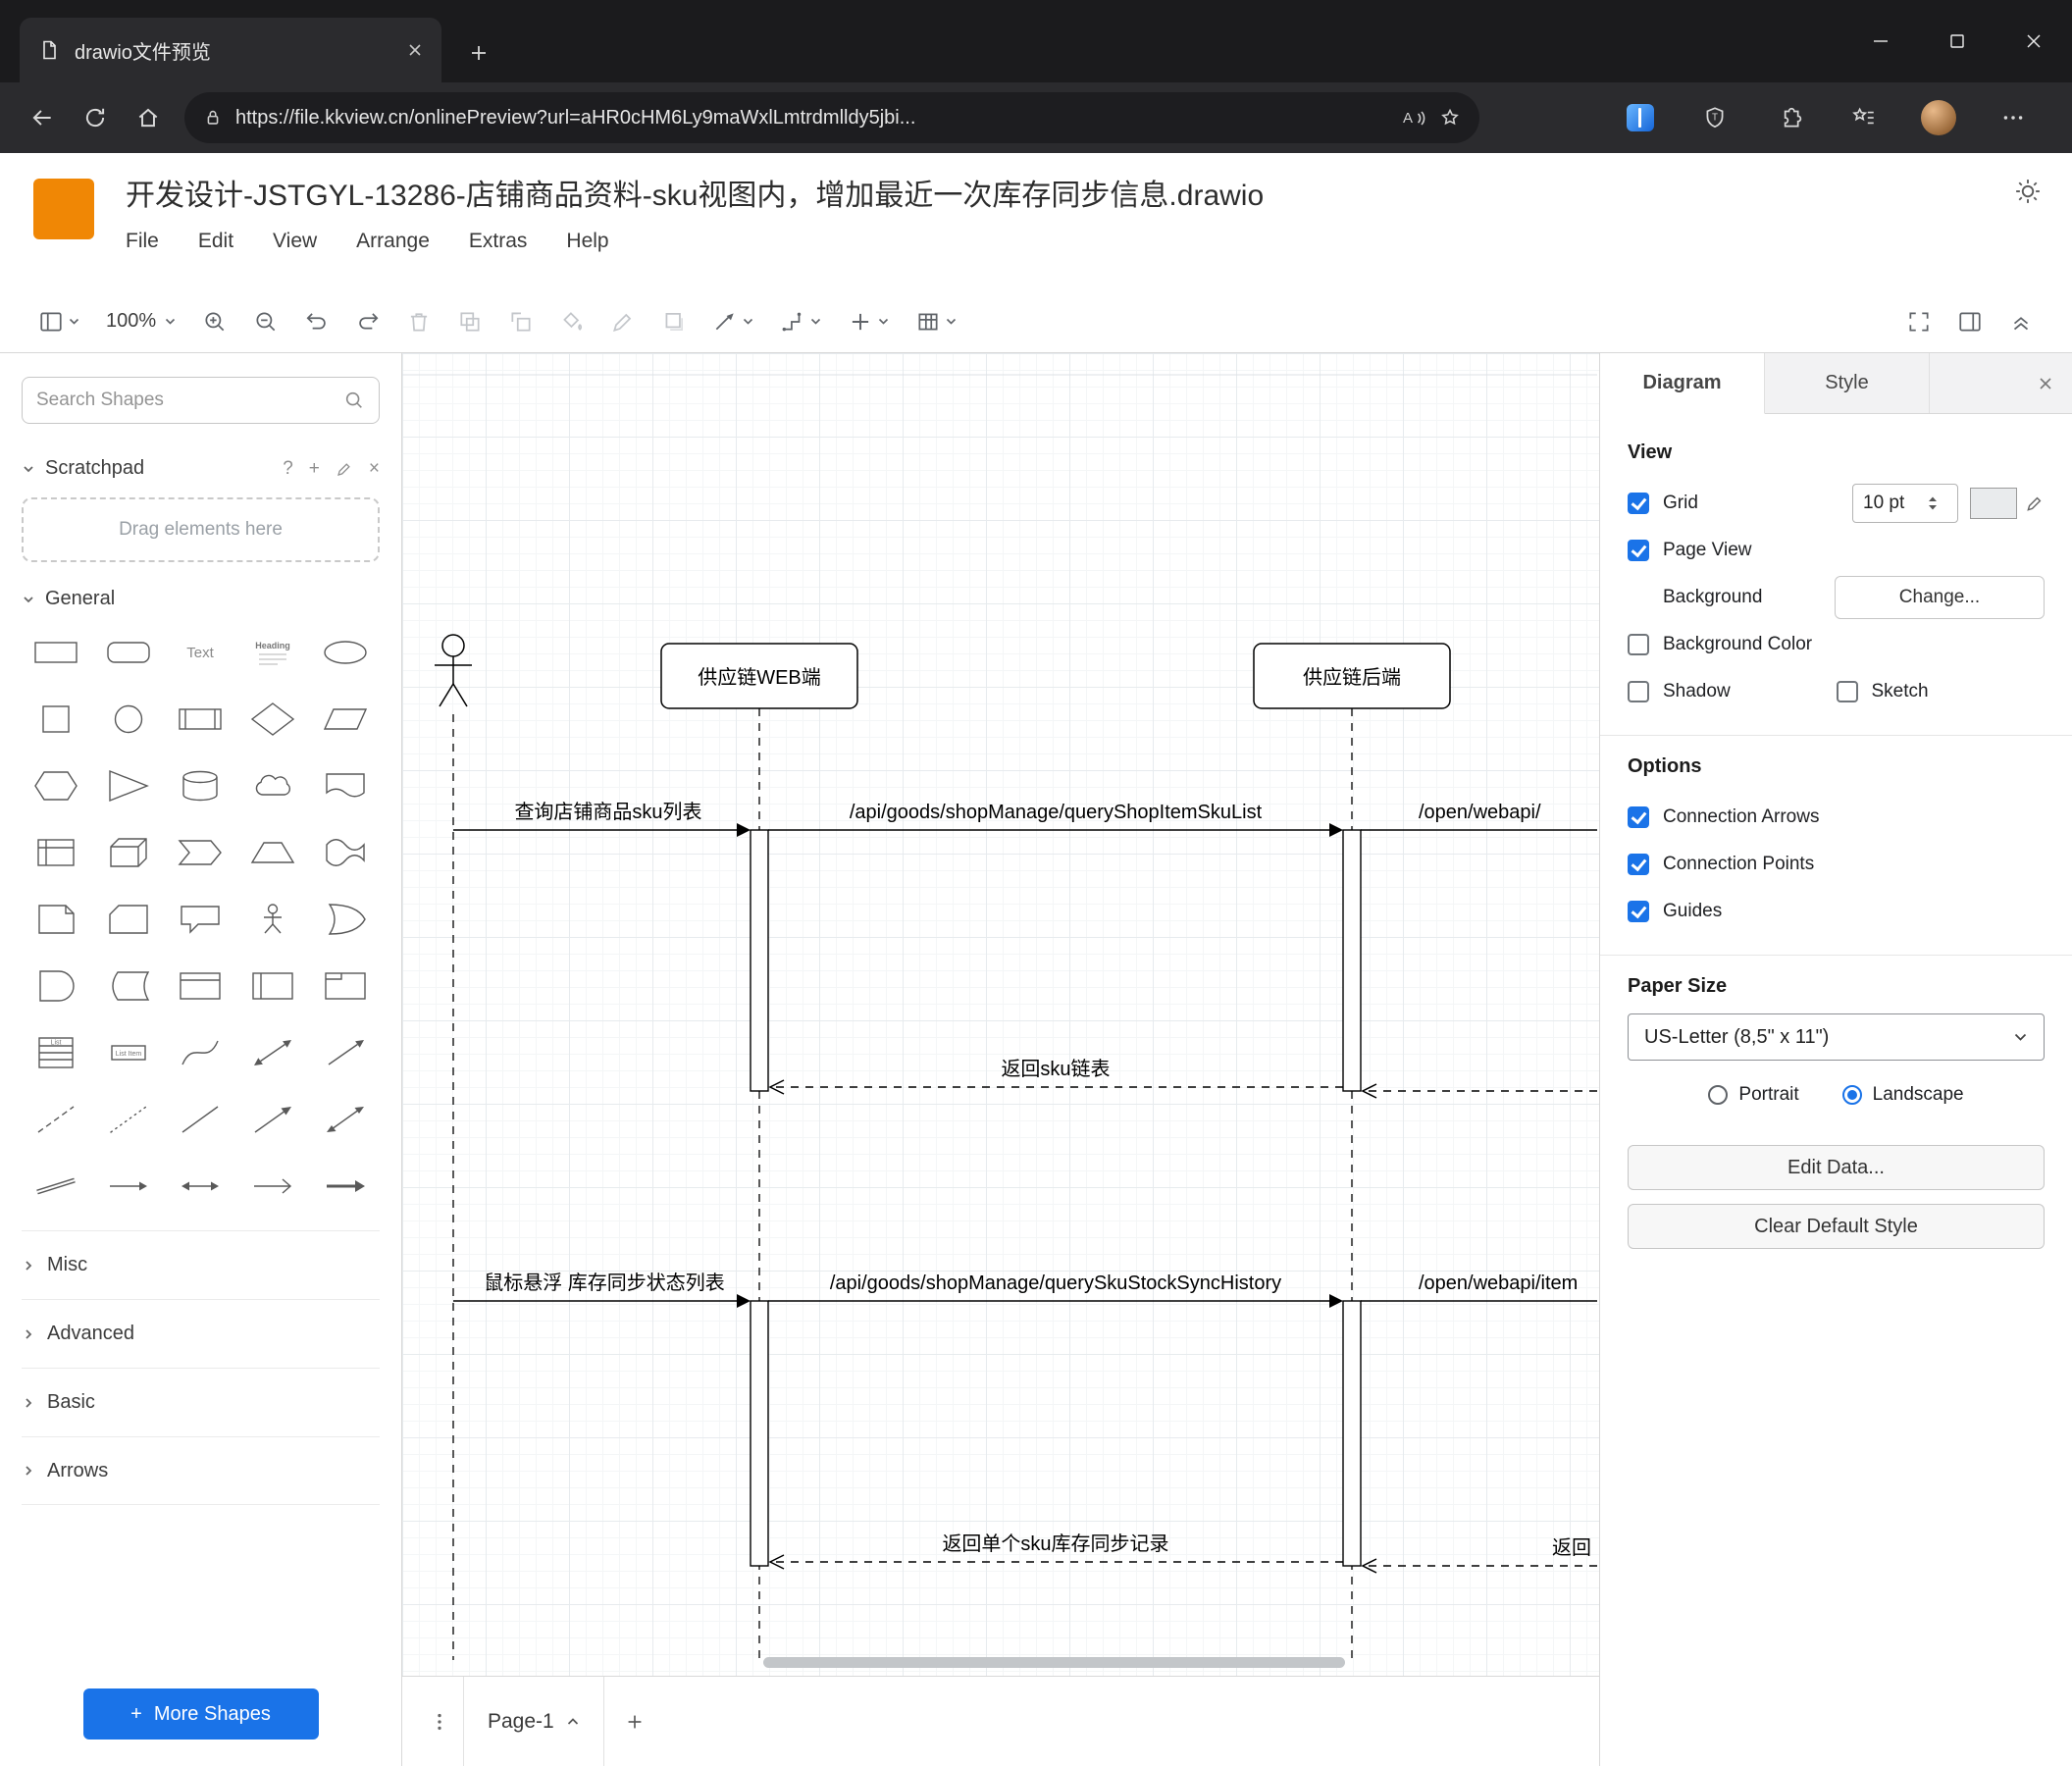 This screenshot has height=1766, width=2072. What do you see at coordinates (2045, 383) in the screenshot?
I see `panel-close-icon` at bounding box center [2045, 383].